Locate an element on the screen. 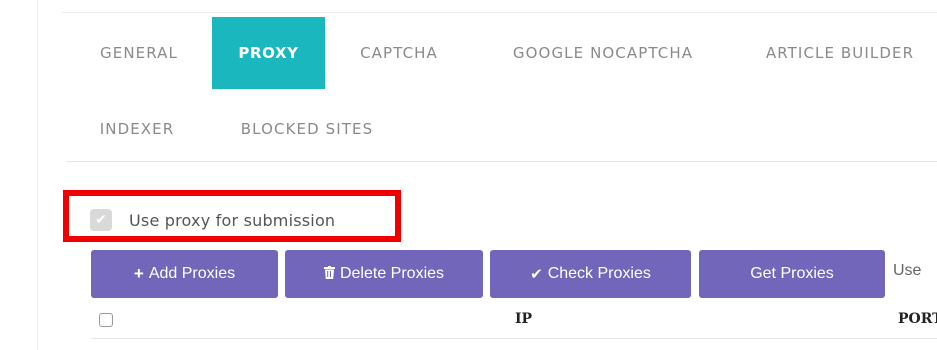  proxy-table-header: IP PORT is located at coordinates (514, 320).